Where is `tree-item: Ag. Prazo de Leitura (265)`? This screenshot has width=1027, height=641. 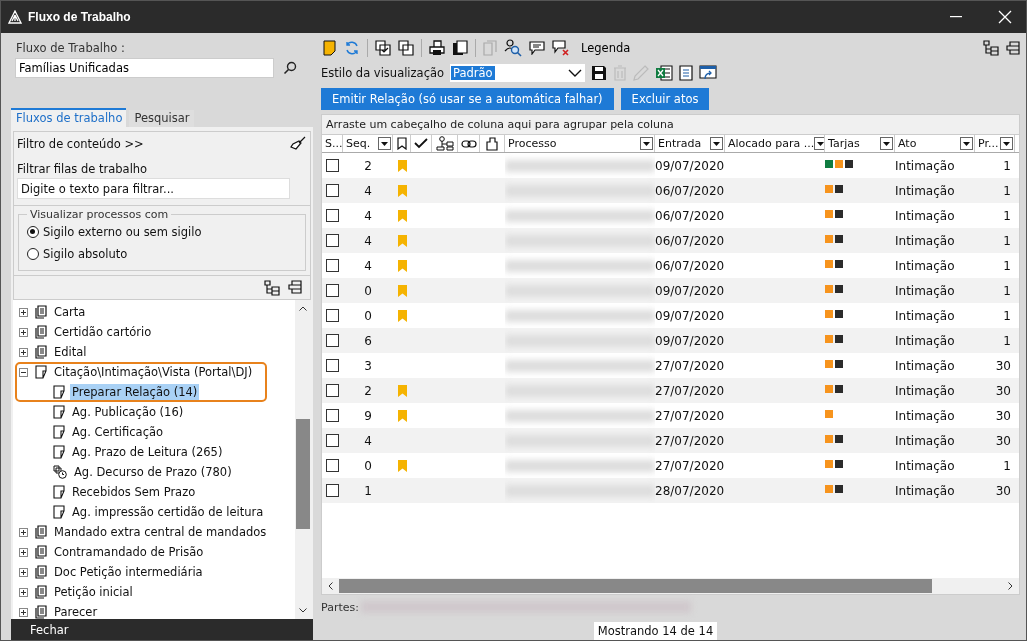
tree-item: Ag. Prazo de Leitura (265) is located at coordinates (147, 452).